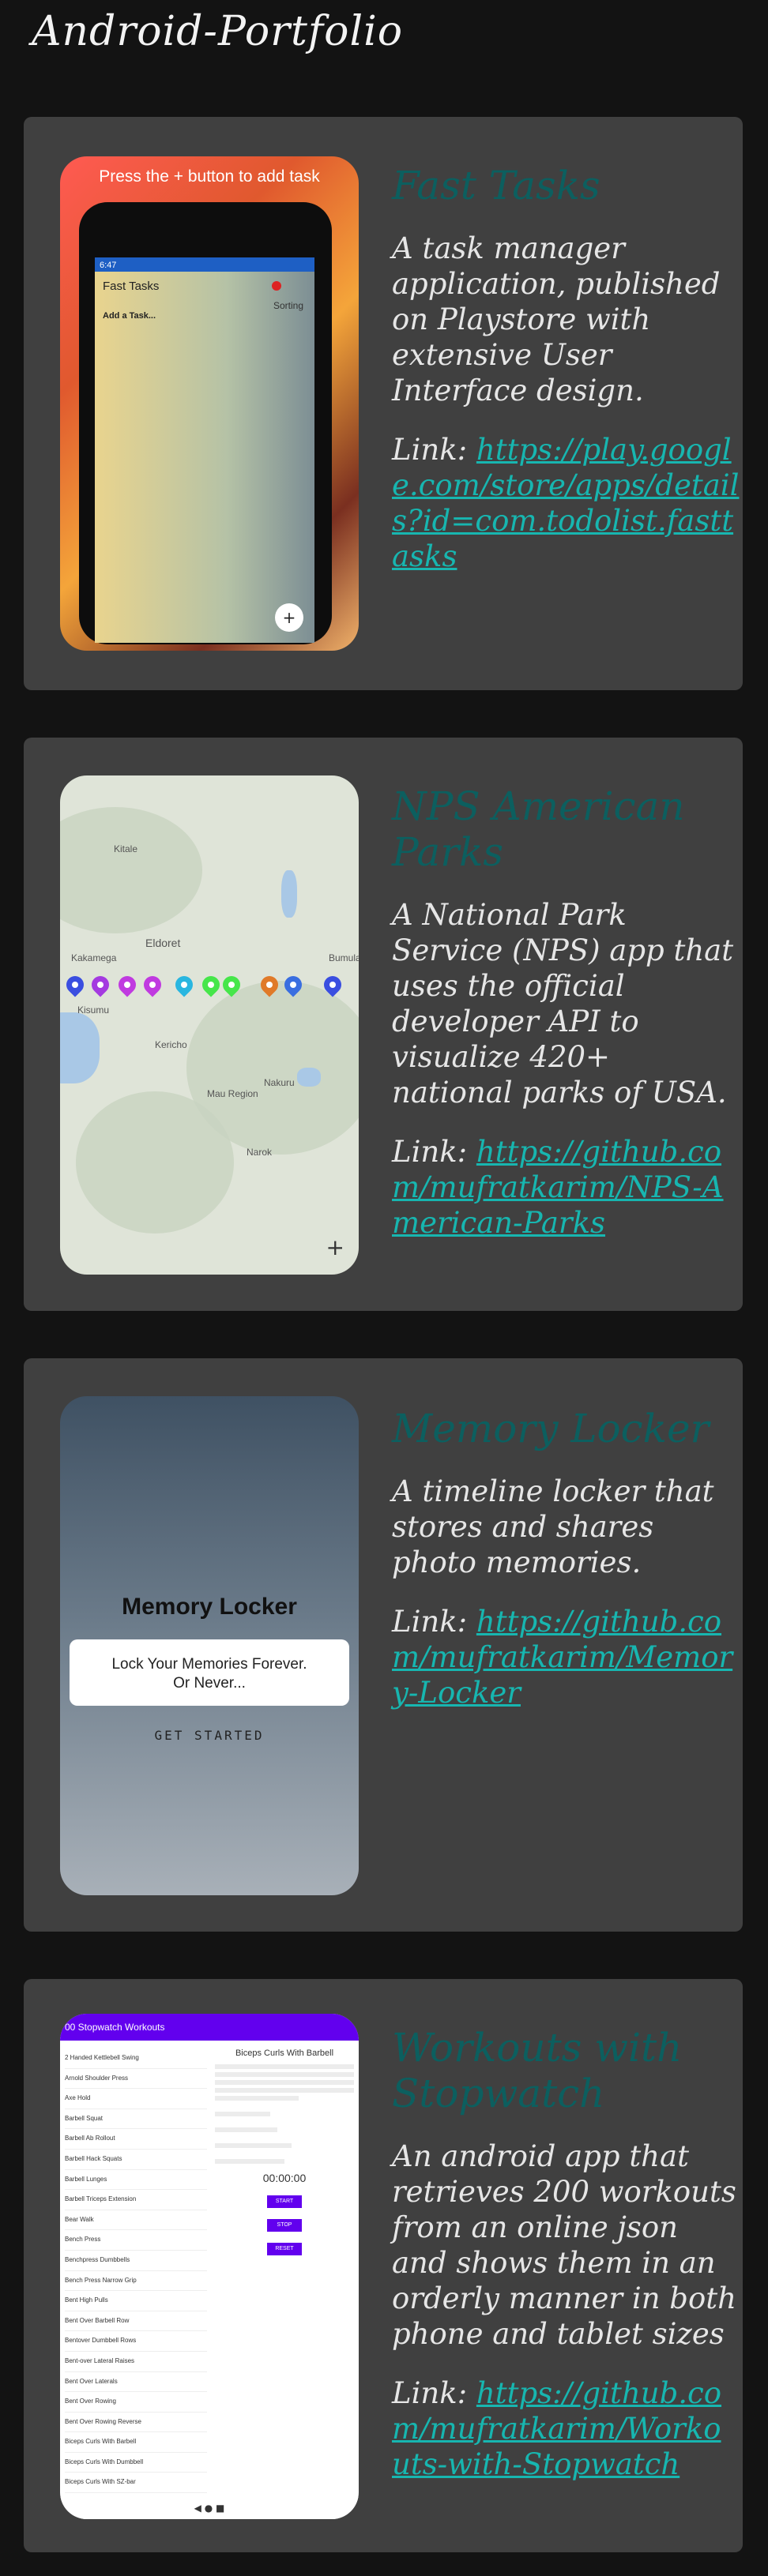  Describe the element at coordinates (209, 1664) in the screenshot. I see `tagline-line: Lock Your Memories Forever.` at that location.